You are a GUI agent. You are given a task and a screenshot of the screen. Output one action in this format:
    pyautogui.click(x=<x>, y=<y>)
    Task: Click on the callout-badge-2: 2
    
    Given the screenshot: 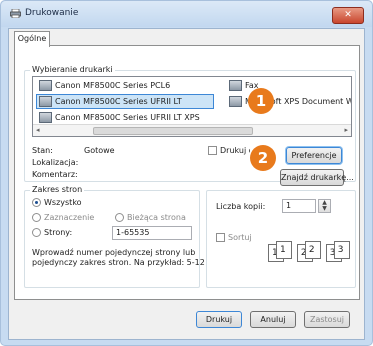 What is the action you would take?
    pyautogui.click(x=263, y=158)
    